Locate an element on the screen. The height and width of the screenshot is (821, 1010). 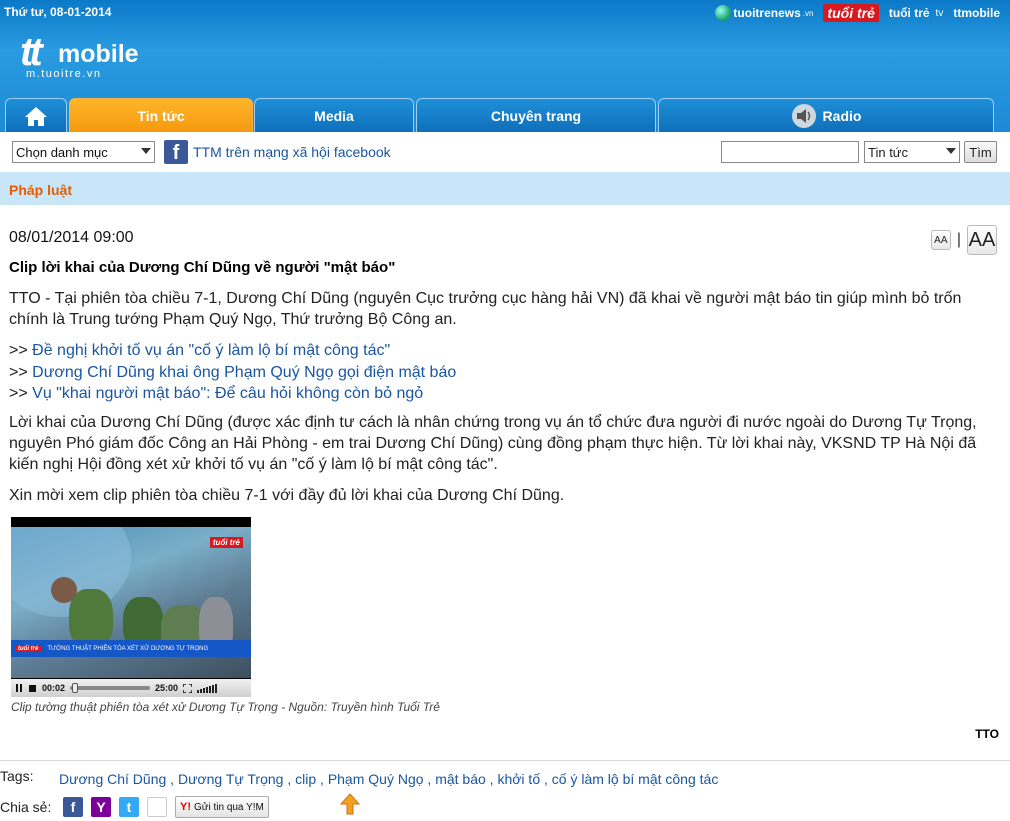
main-nav: Tin tức Media Chuyên trang Radio is located at coordinates (500, 115).